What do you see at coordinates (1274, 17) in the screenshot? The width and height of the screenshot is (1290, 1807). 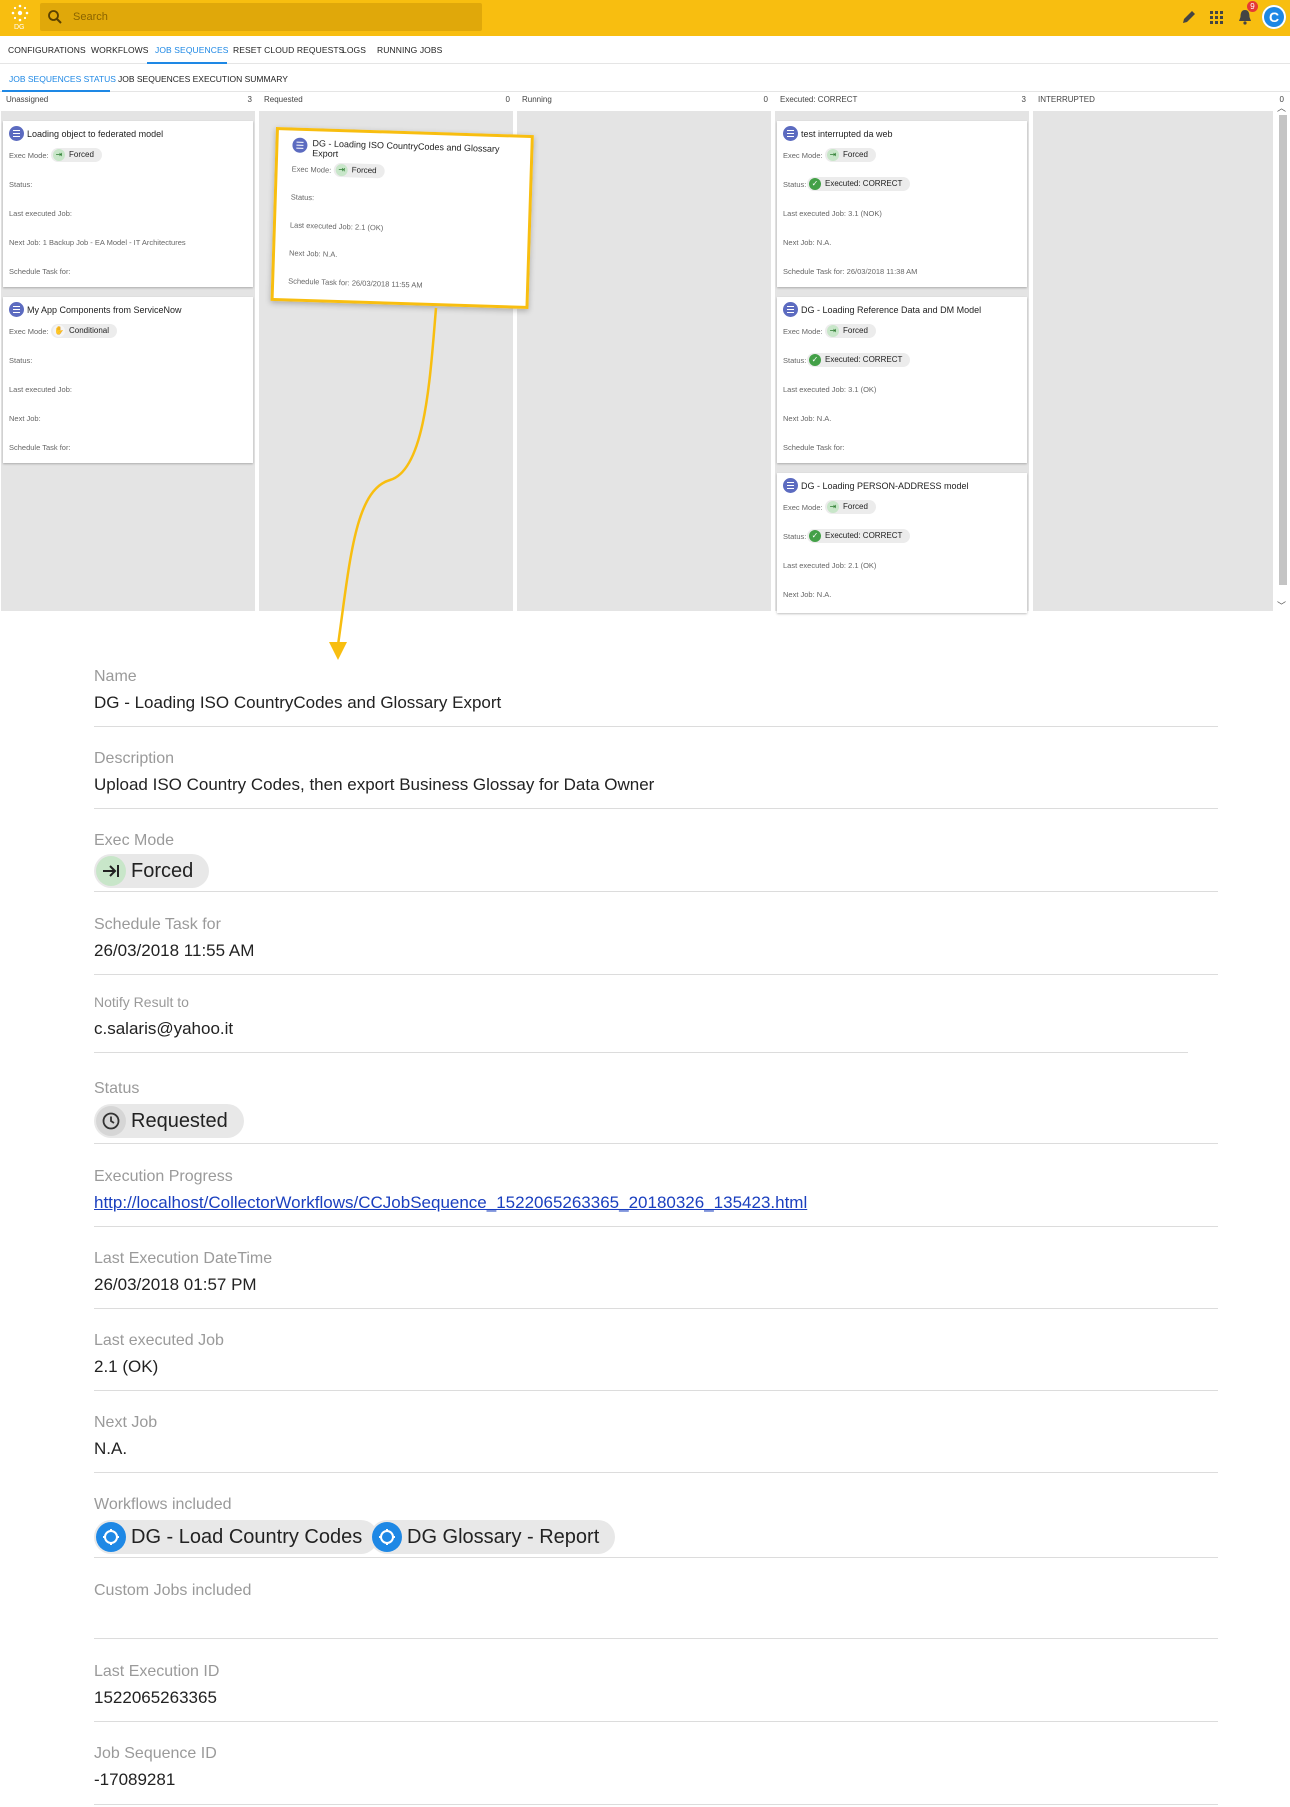 I see `avatar: C` at bounding box center [1274, 17].